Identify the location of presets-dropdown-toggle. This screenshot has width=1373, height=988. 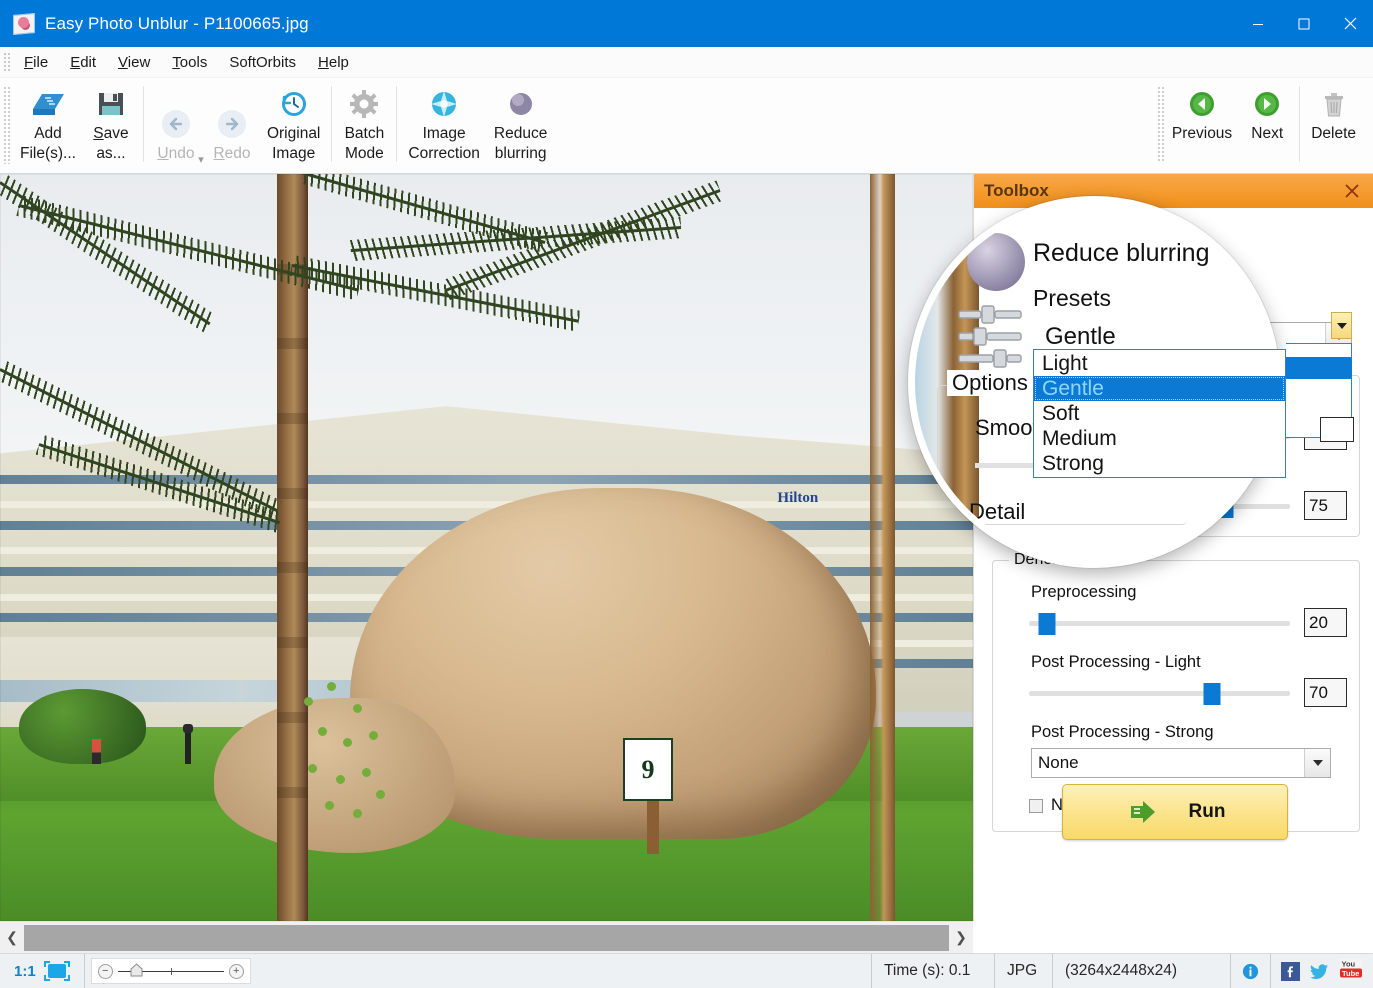
(1341, 325).